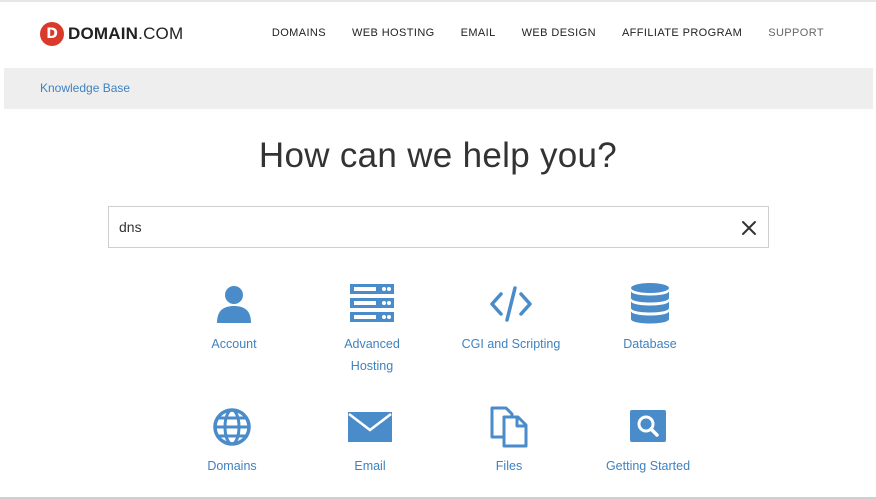  Describe the element at coordinates (126, 33) in the screenshot. I see `logo-text: DOMAIN.COM` at that location.